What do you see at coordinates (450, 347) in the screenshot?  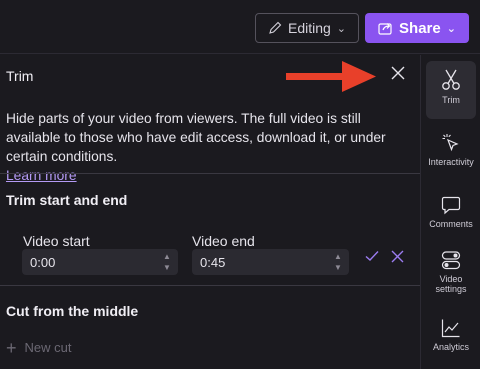 I see `rail-label-analytics: Analytics` at bounding box center [450, 347].